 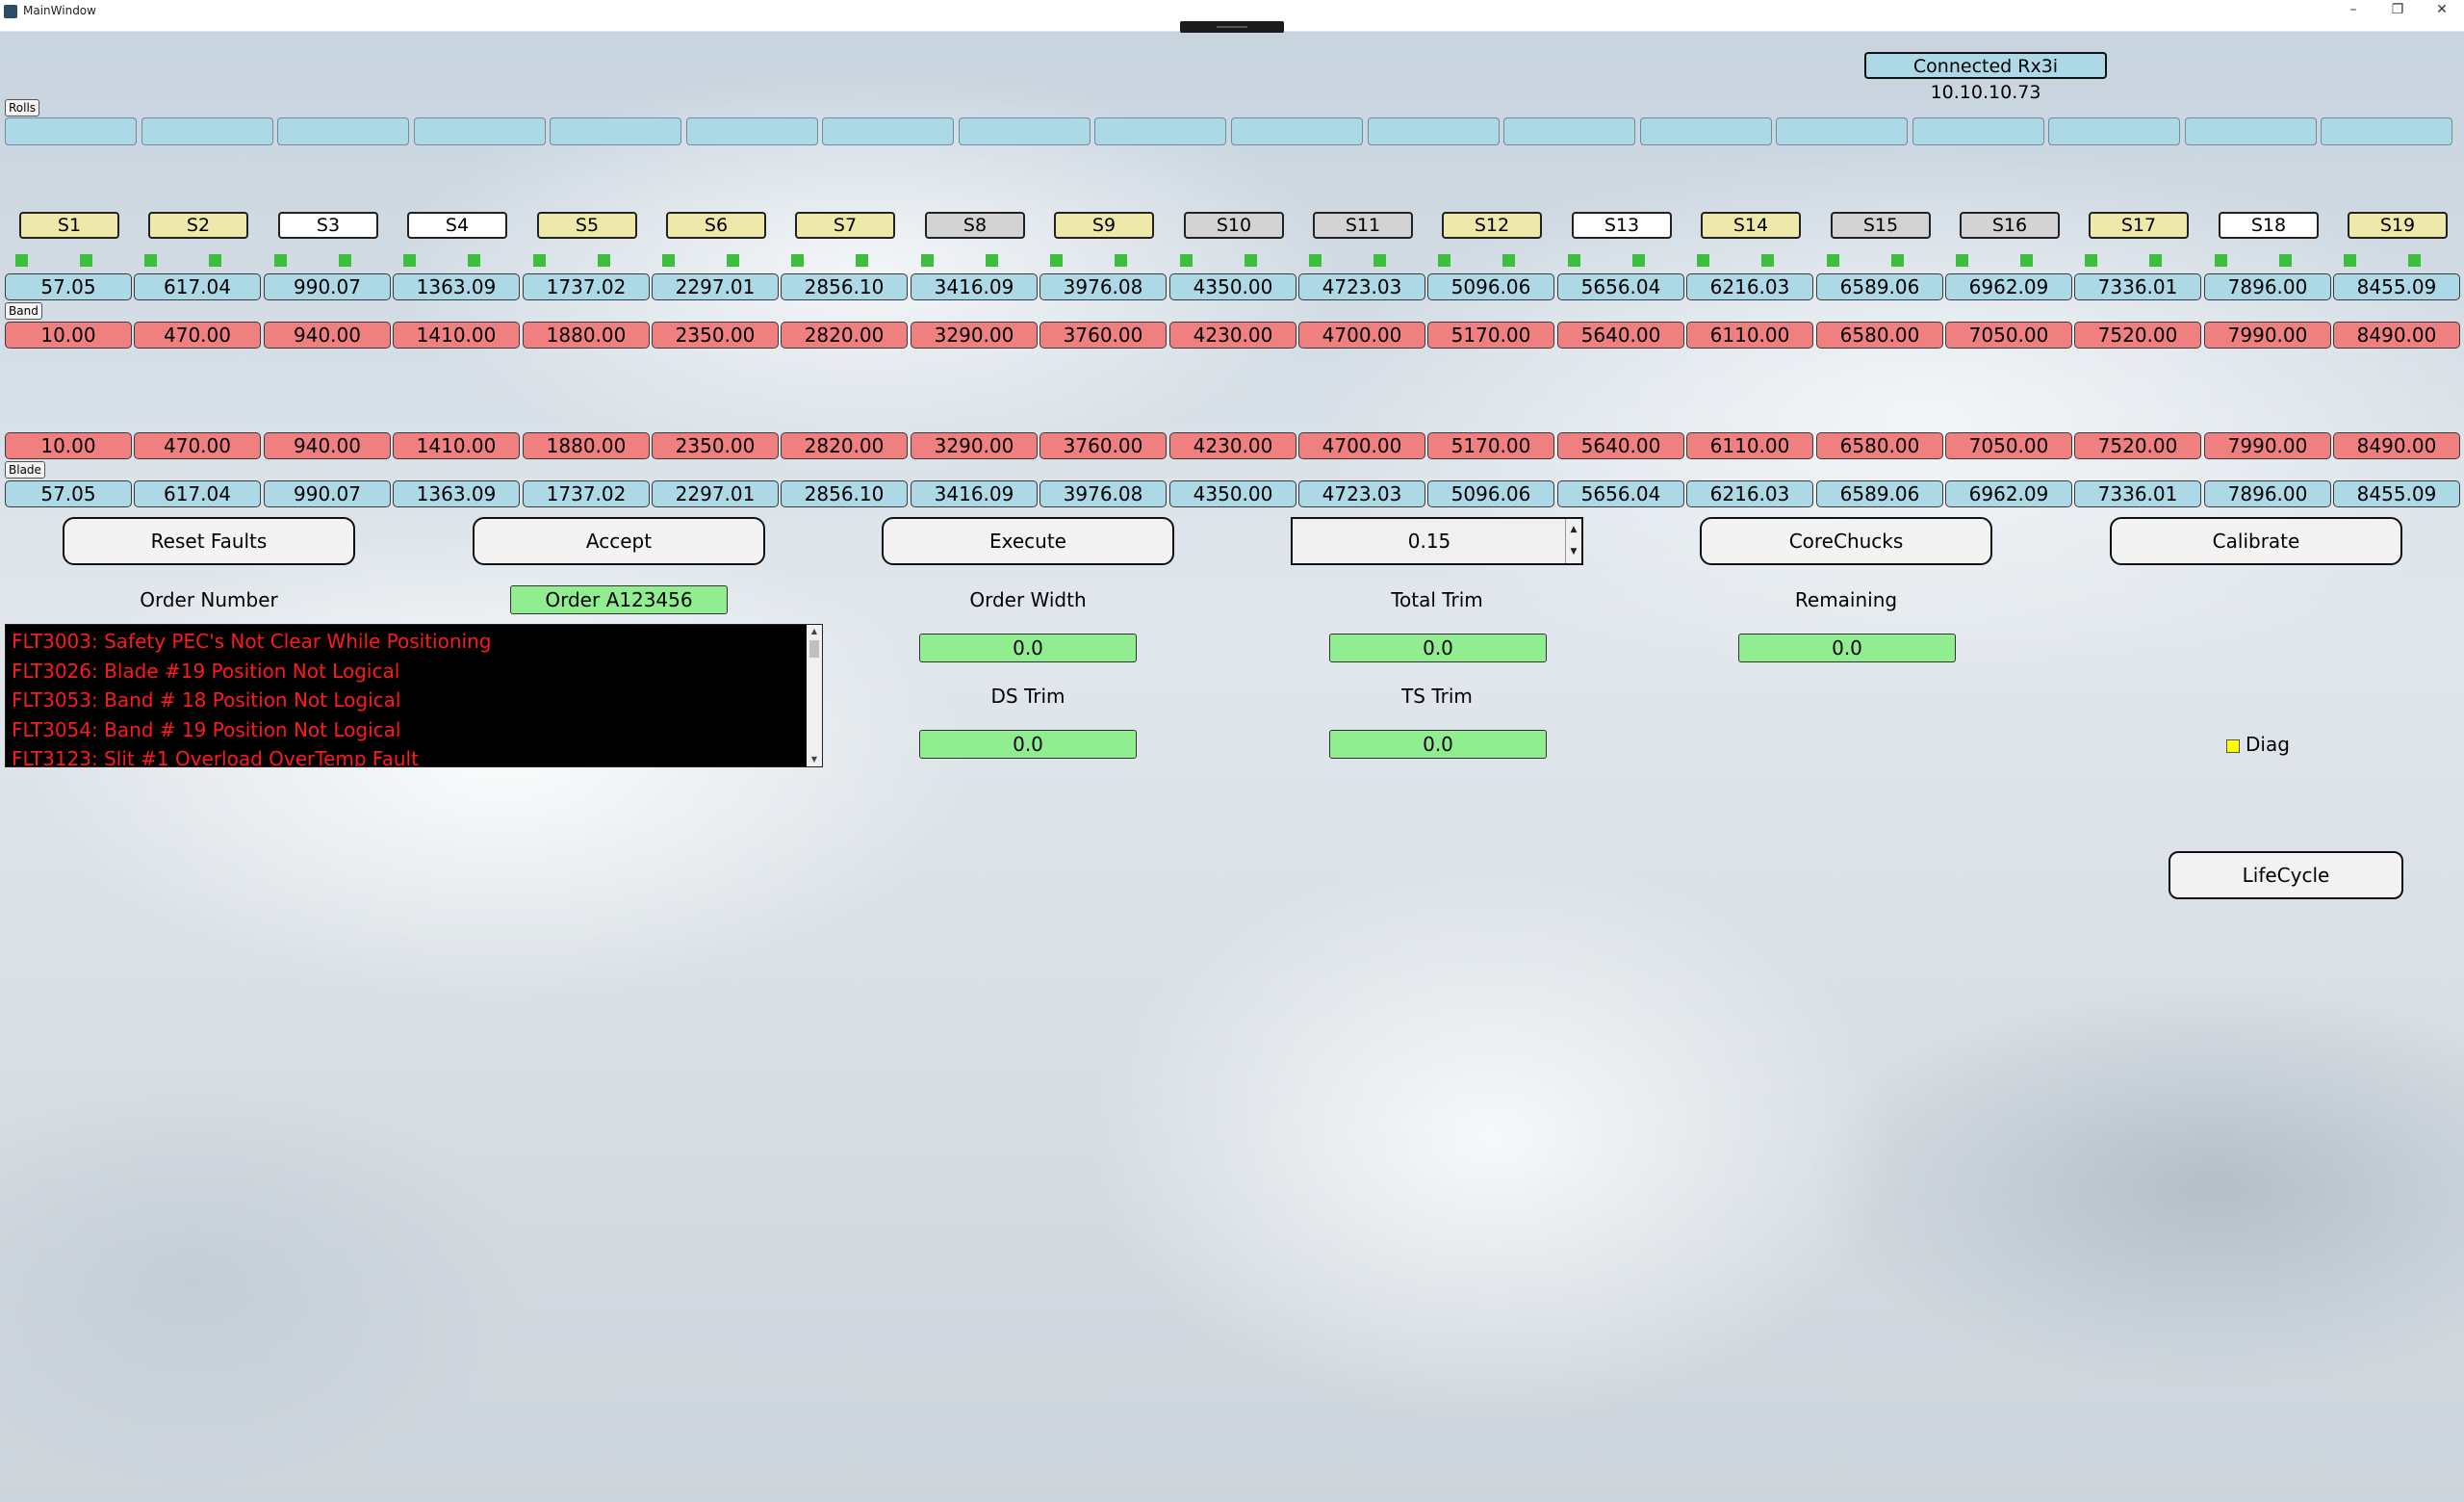 What do you see at coordinates (715, 286) in the screenshot?
I see `band-actual-cell: 2297.01` at bounding box center [715, 286].